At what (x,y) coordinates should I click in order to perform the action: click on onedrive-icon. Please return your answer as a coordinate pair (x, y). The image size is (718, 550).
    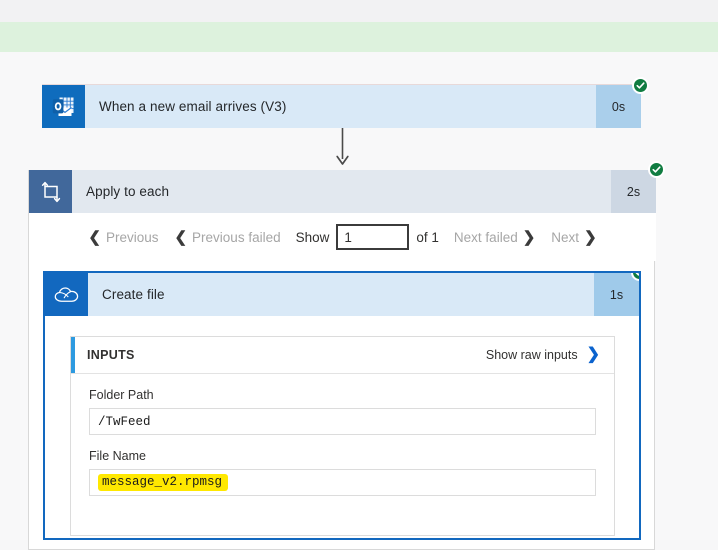
    Looking at the image, I should click on (66, 294).